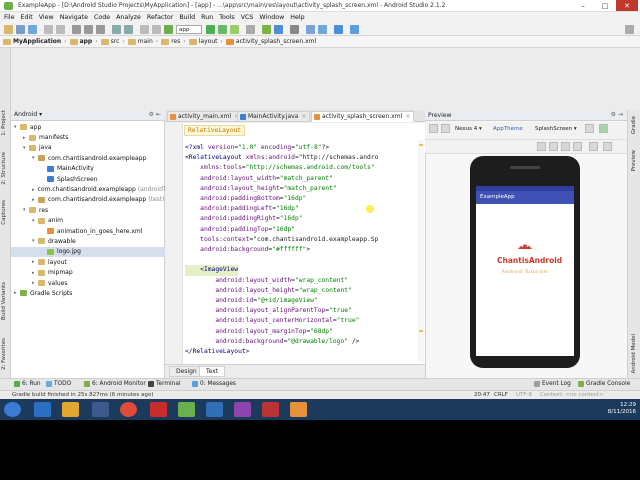 This screenshot has height=480, width=640. Describe the element at coordinates (508, 129) in the screenshot. I see `theme-selector: AppTheme` at that location.